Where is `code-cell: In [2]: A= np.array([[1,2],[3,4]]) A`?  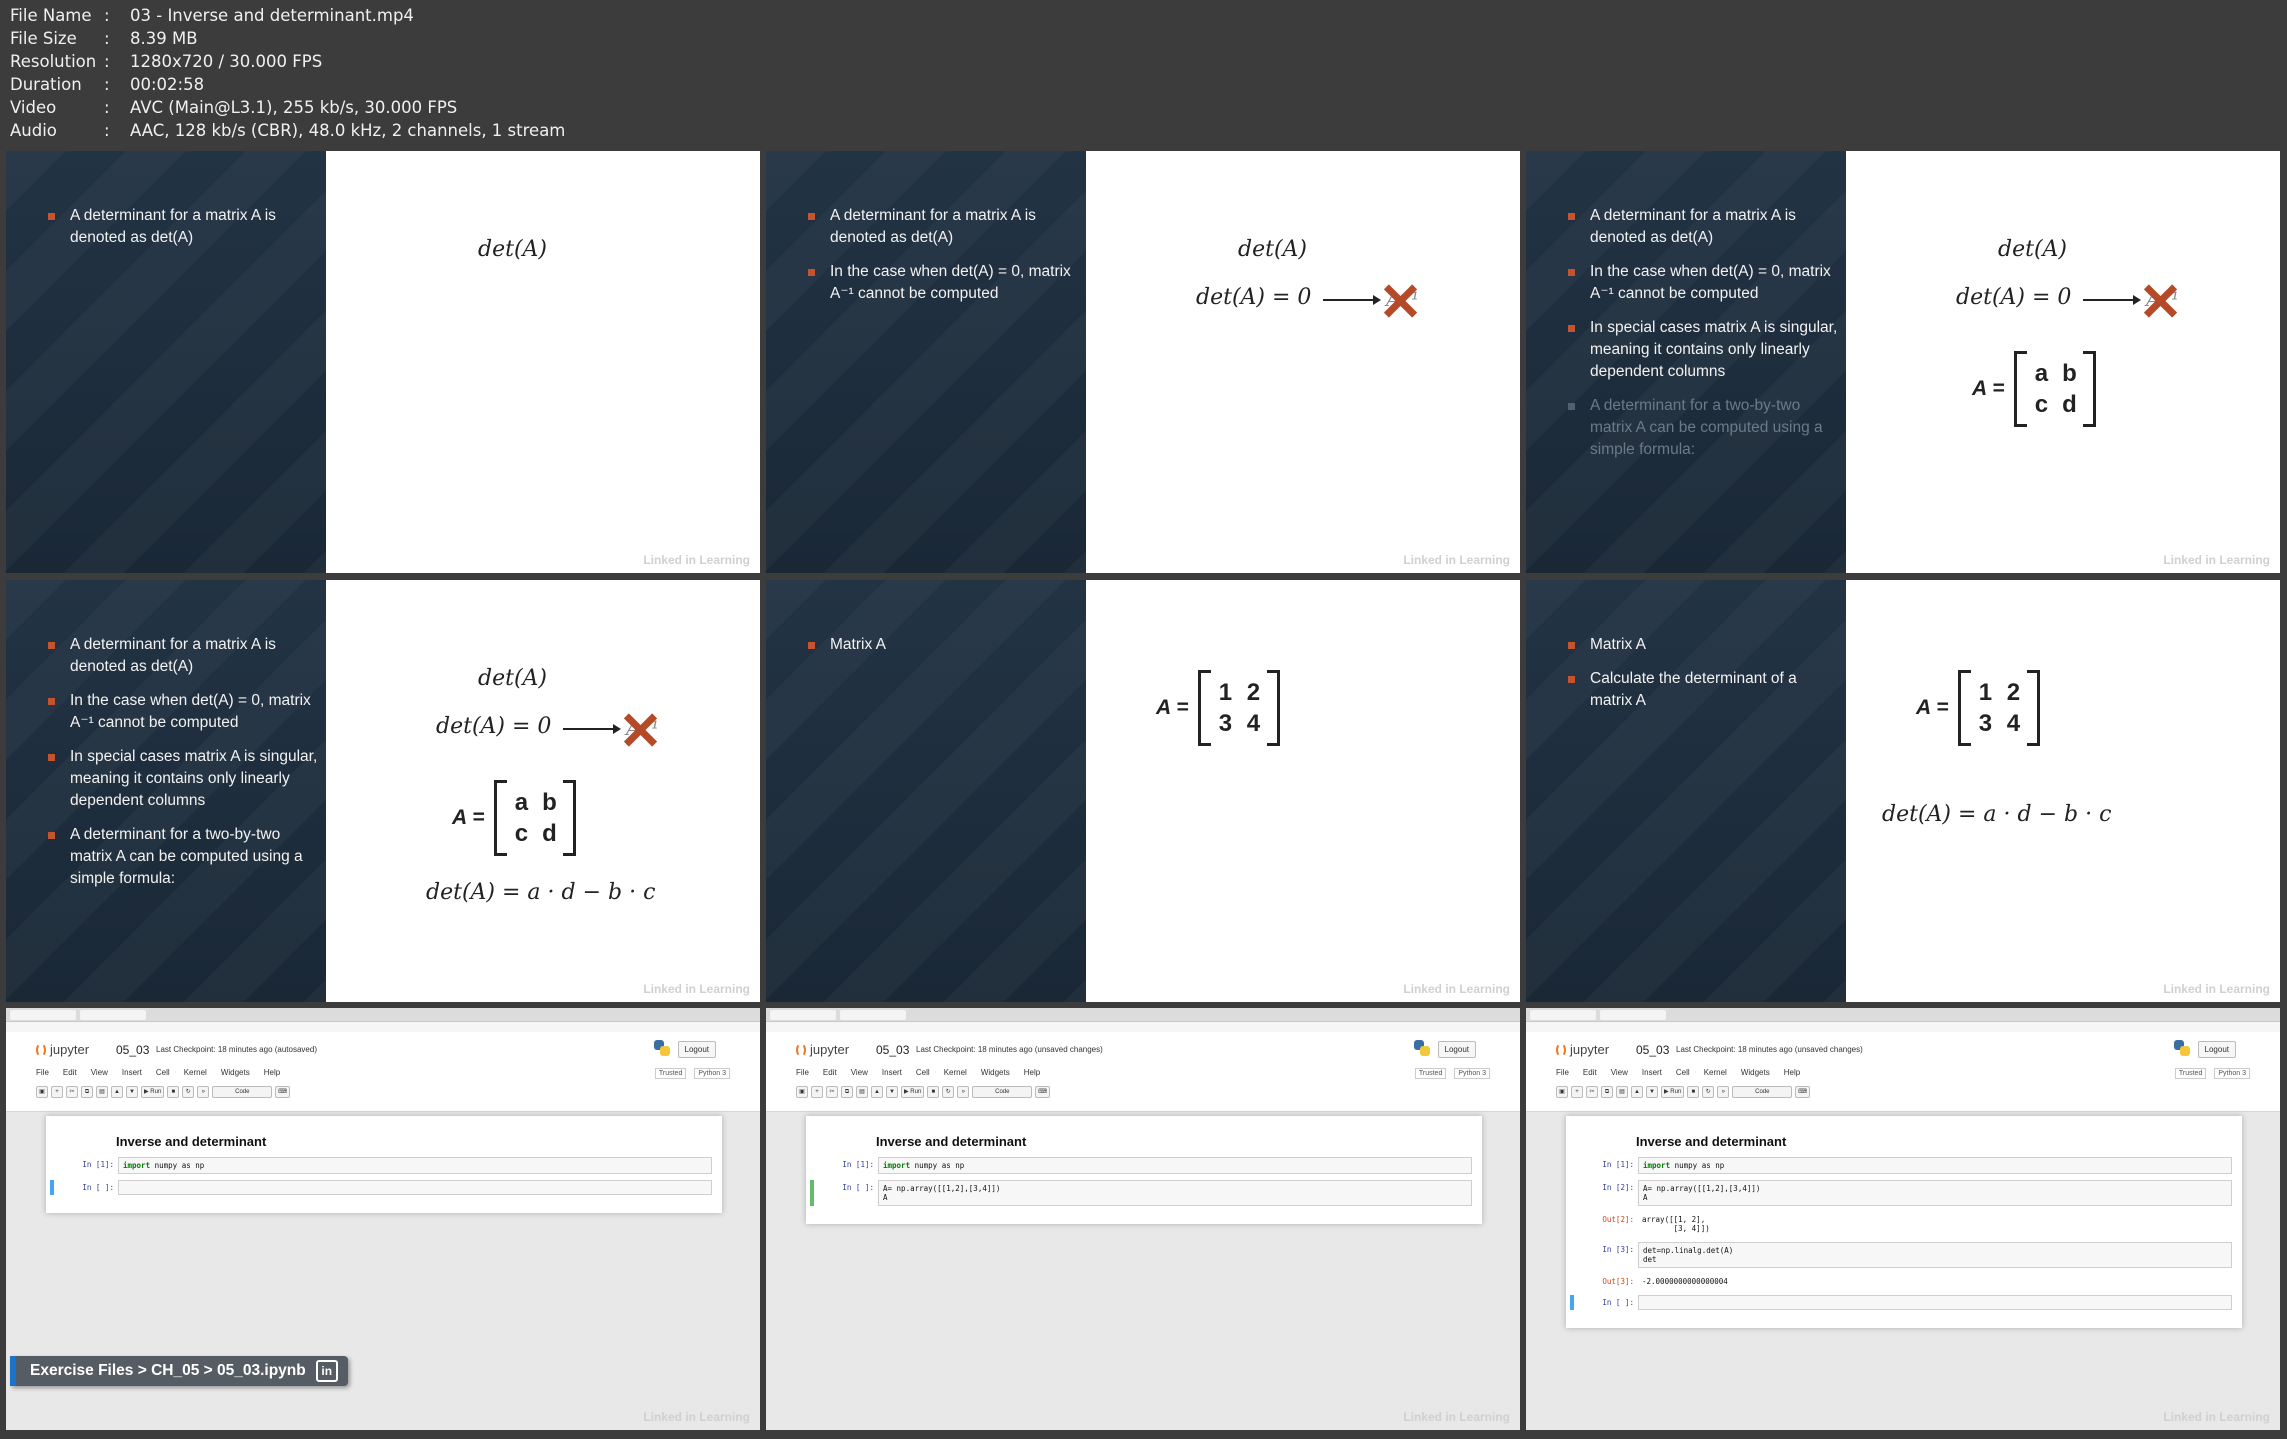 code-cell: In [2]: A= np.array([[1,2],[3,4]]) A is located at coordinates (1904, 1193).